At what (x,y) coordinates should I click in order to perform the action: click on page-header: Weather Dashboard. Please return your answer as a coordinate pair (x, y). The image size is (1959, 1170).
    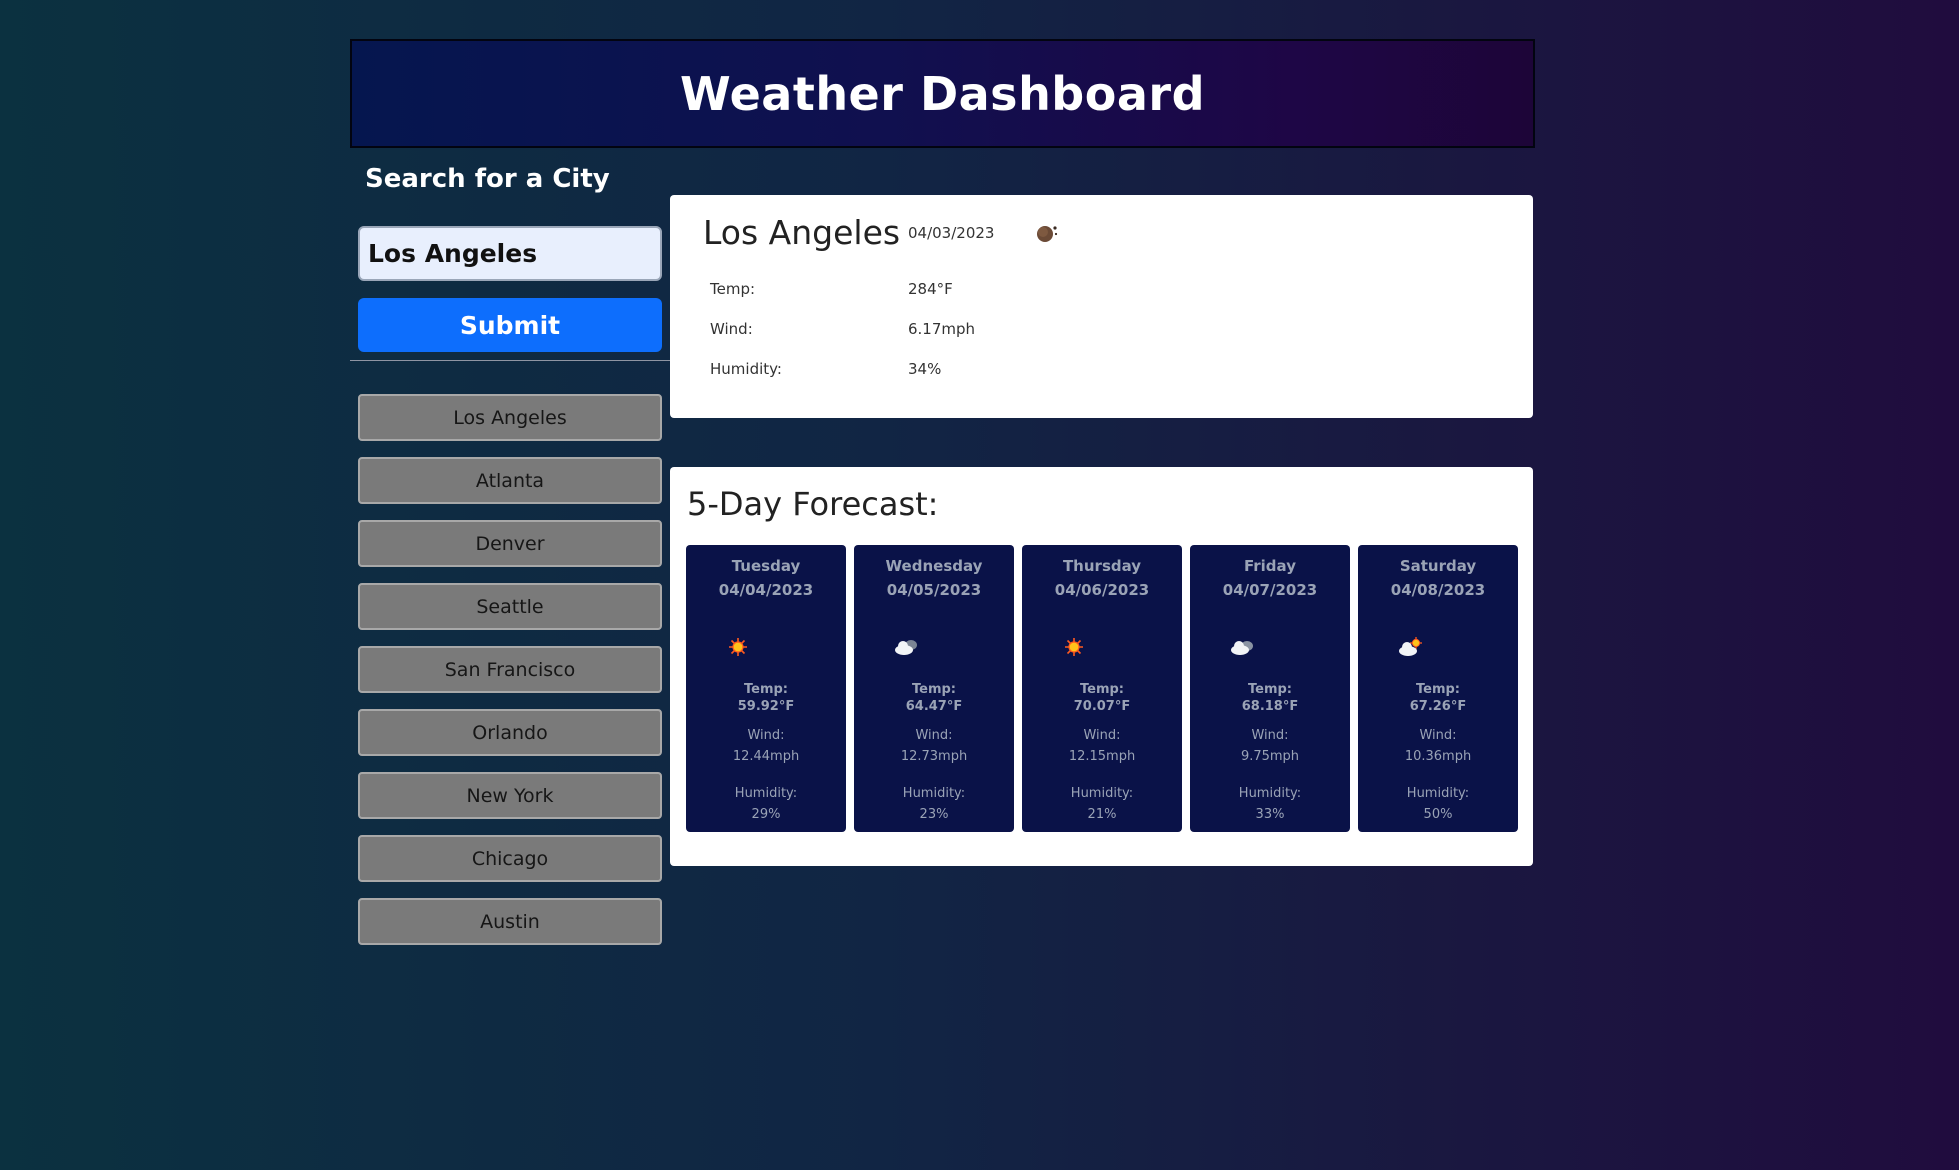
    Looking at the image, I should click on (942, 93).